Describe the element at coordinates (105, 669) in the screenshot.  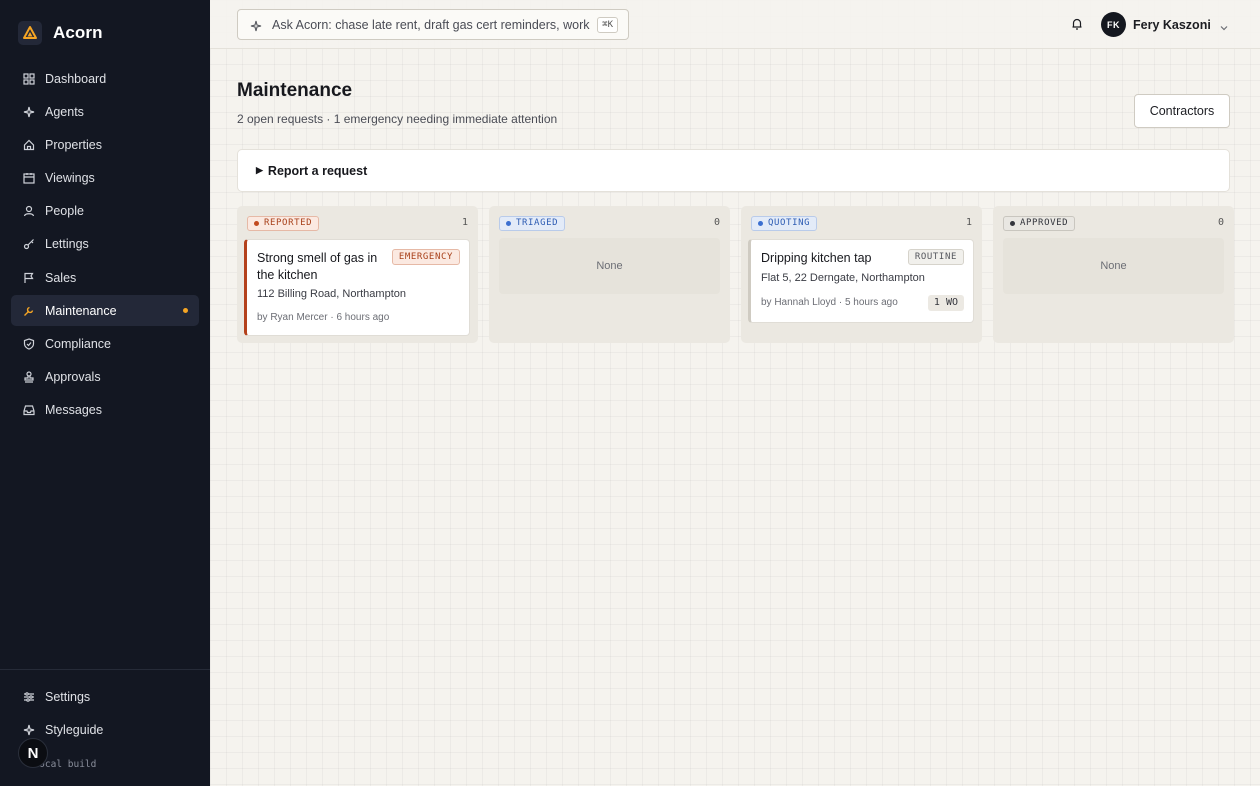
I see `sidebar-divider` at that location.